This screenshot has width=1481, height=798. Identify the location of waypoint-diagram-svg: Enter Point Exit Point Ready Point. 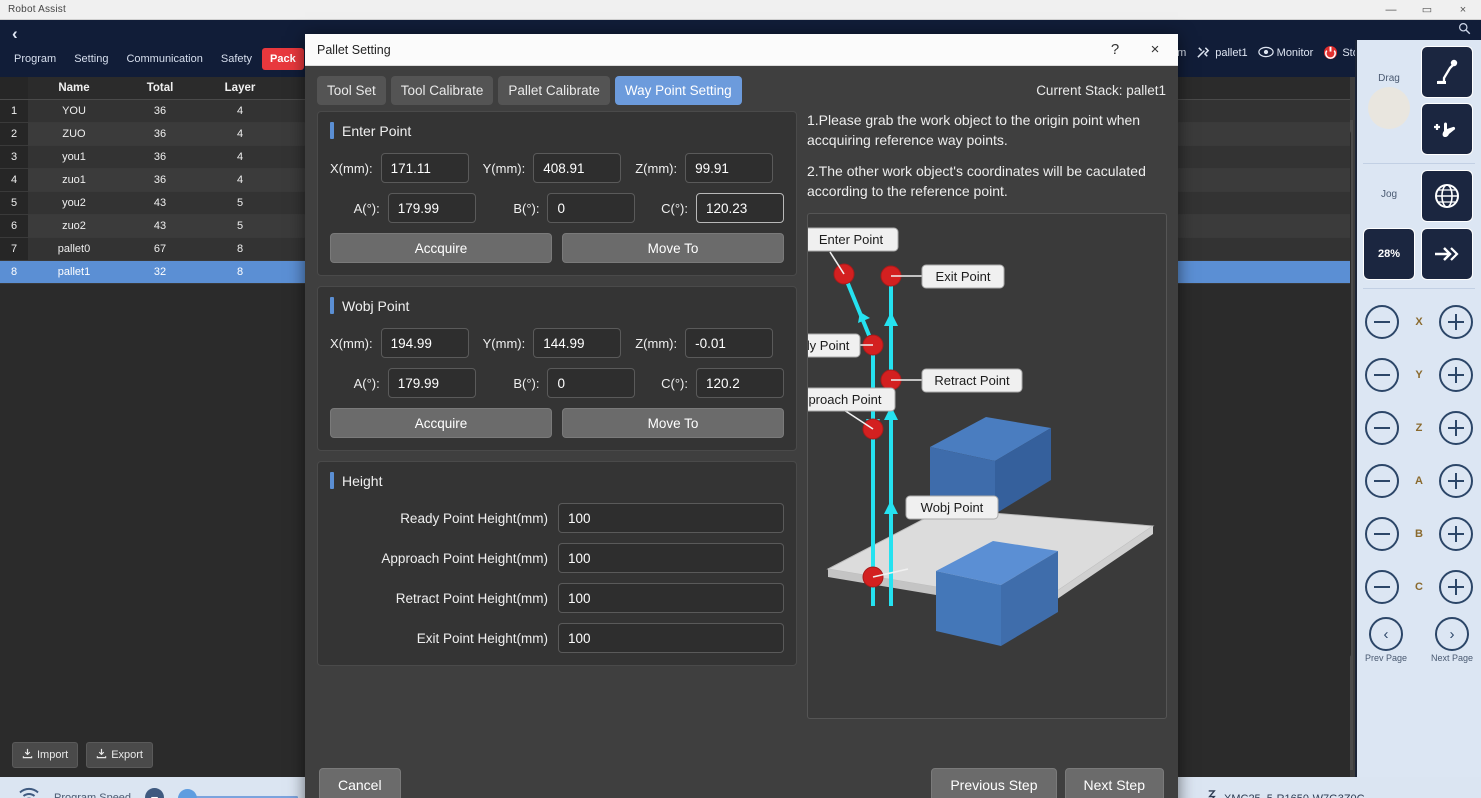
(981, 437).